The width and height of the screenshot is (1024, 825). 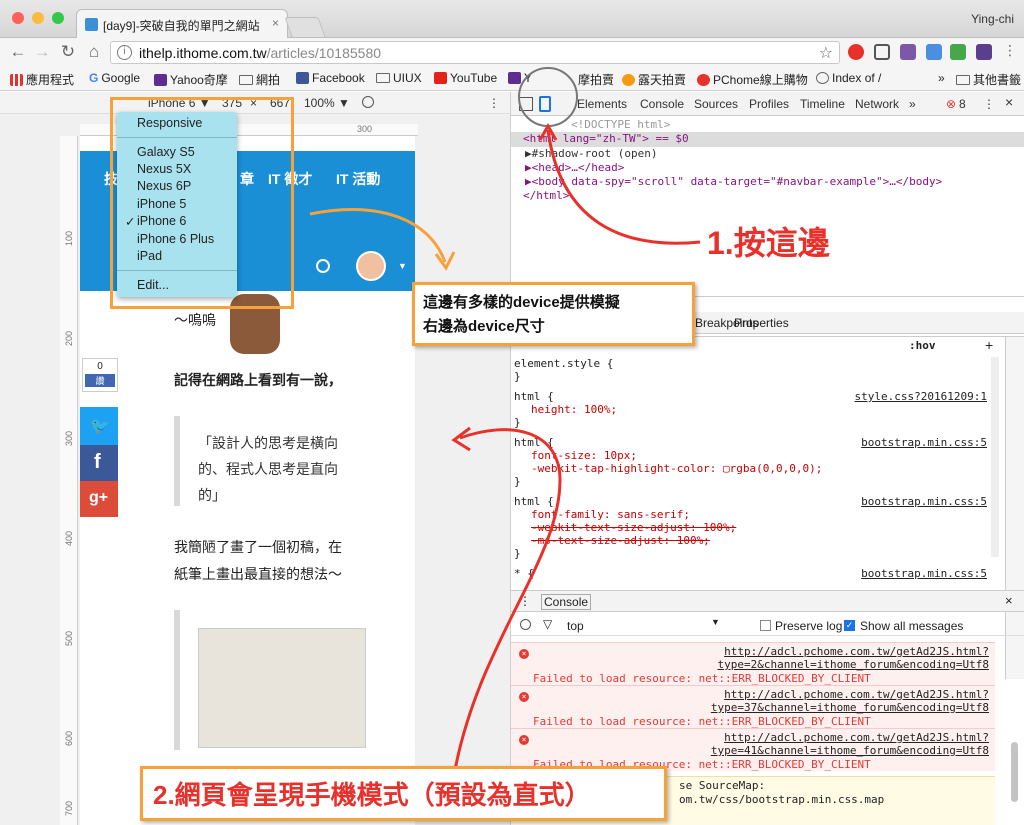 What do you see at coordinates (553, 314) in the screenshot?
I see `device-callout: 這邊有多樣的device提供模擬 右邊為device尺寸` at bounding box center [553, 314].